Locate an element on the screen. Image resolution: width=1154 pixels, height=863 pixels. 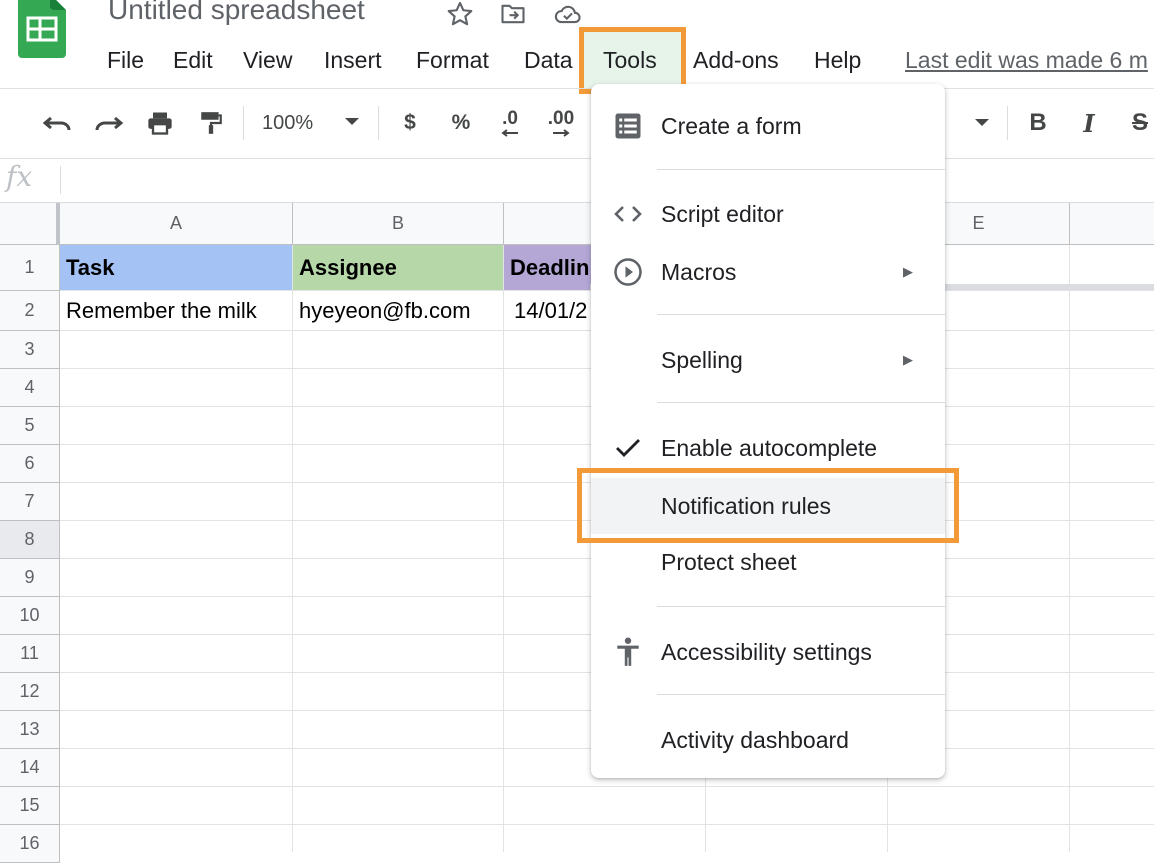
cell-a1: Task is located at coordinates (176, 268).